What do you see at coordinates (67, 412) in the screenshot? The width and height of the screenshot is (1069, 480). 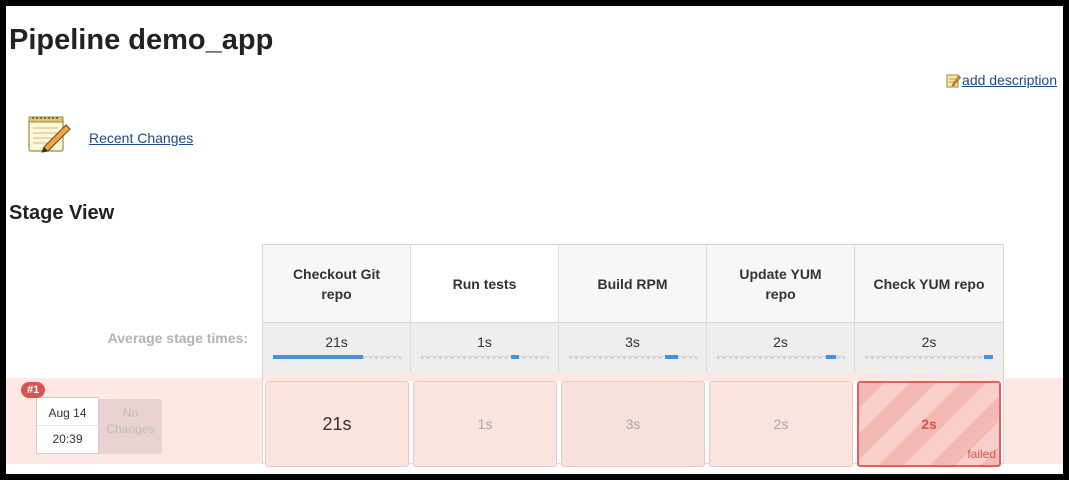 I see `build-date: Aug 14` at bounding box center [67, 412].